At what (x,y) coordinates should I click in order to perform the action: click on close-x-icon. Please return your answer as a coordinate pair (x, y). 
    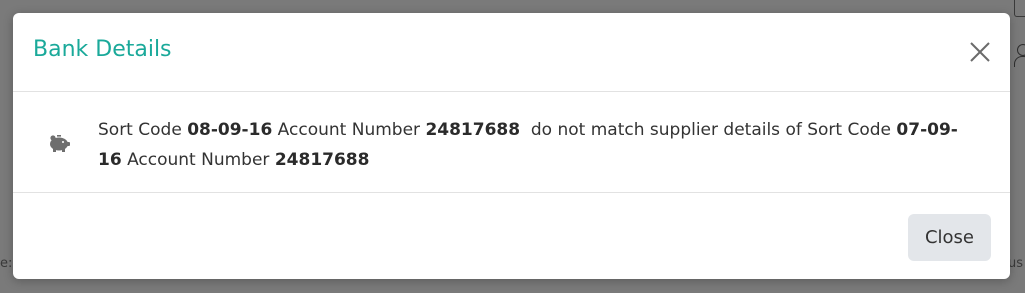
    Looking at the image, I should click on (980, 52).